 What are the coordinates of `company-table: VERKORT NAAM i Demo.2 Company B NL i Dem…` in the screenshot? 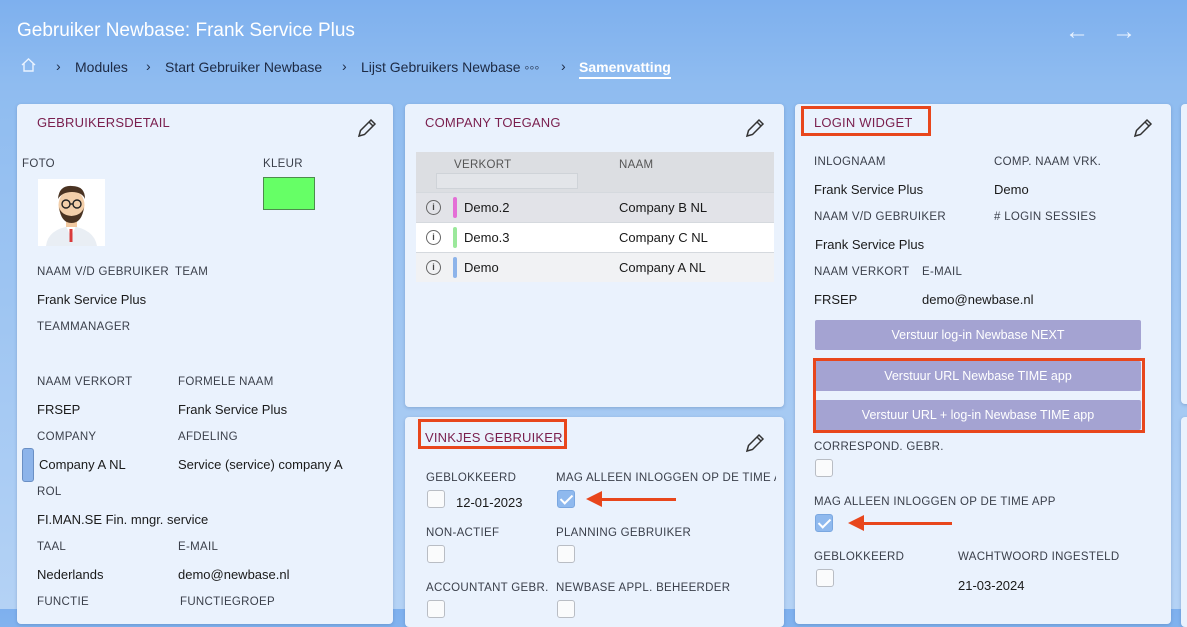 It's located at (595, 217).